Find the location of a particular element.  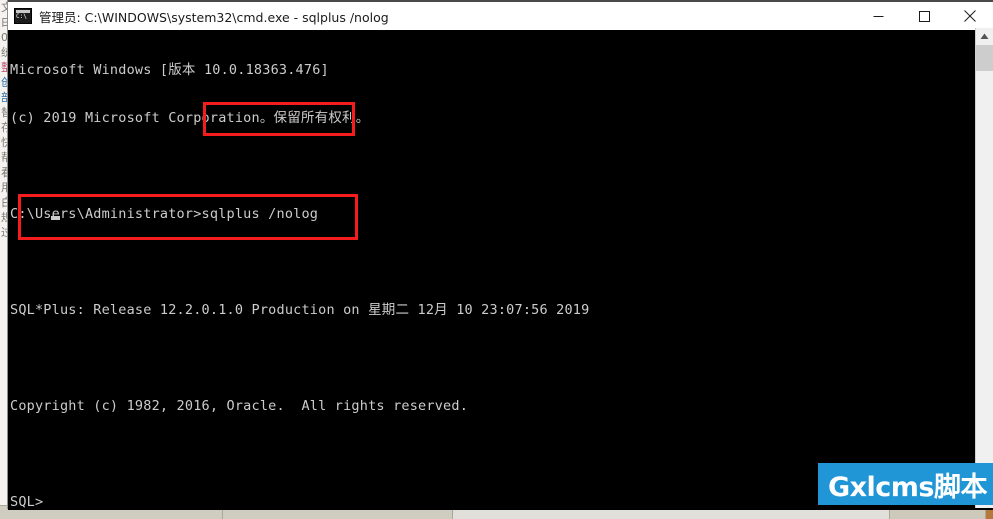

console-scrollbar is located at coordinates (984, 268).